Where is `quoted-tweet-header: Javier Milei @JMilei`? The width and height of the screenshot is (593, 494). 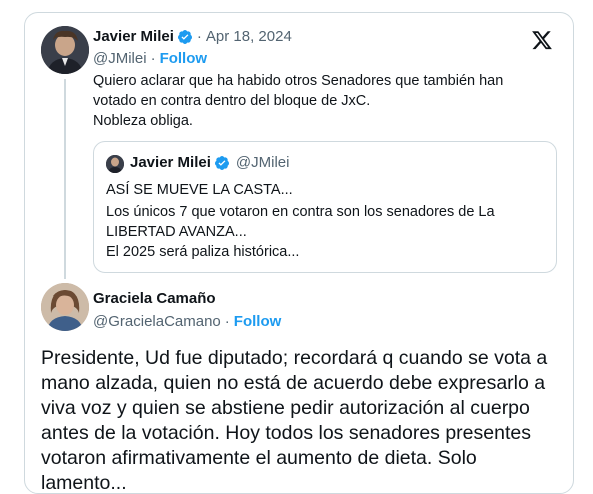
quoted-tweet-header: Javier Milei @JMilei is located at coordinates (209, 162).